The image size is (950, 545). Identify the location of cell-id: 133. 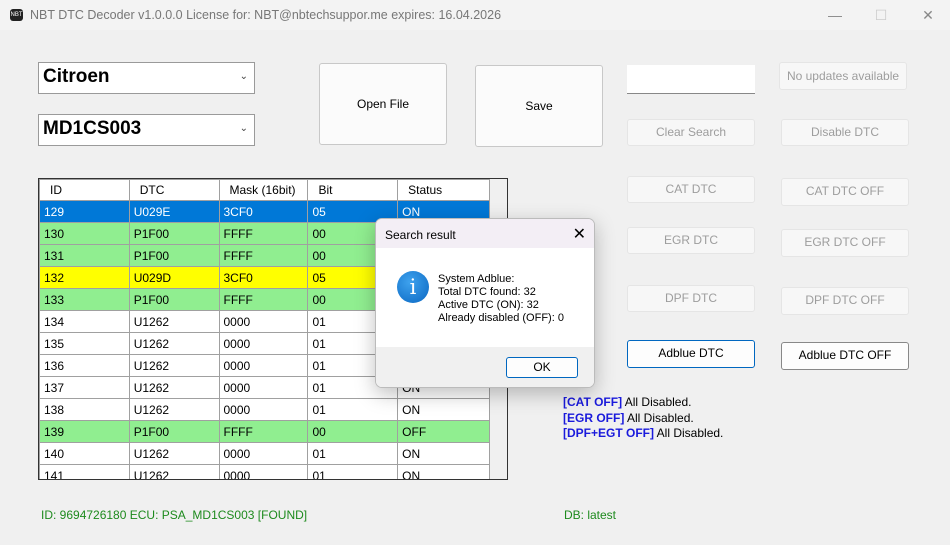
(84, 299).